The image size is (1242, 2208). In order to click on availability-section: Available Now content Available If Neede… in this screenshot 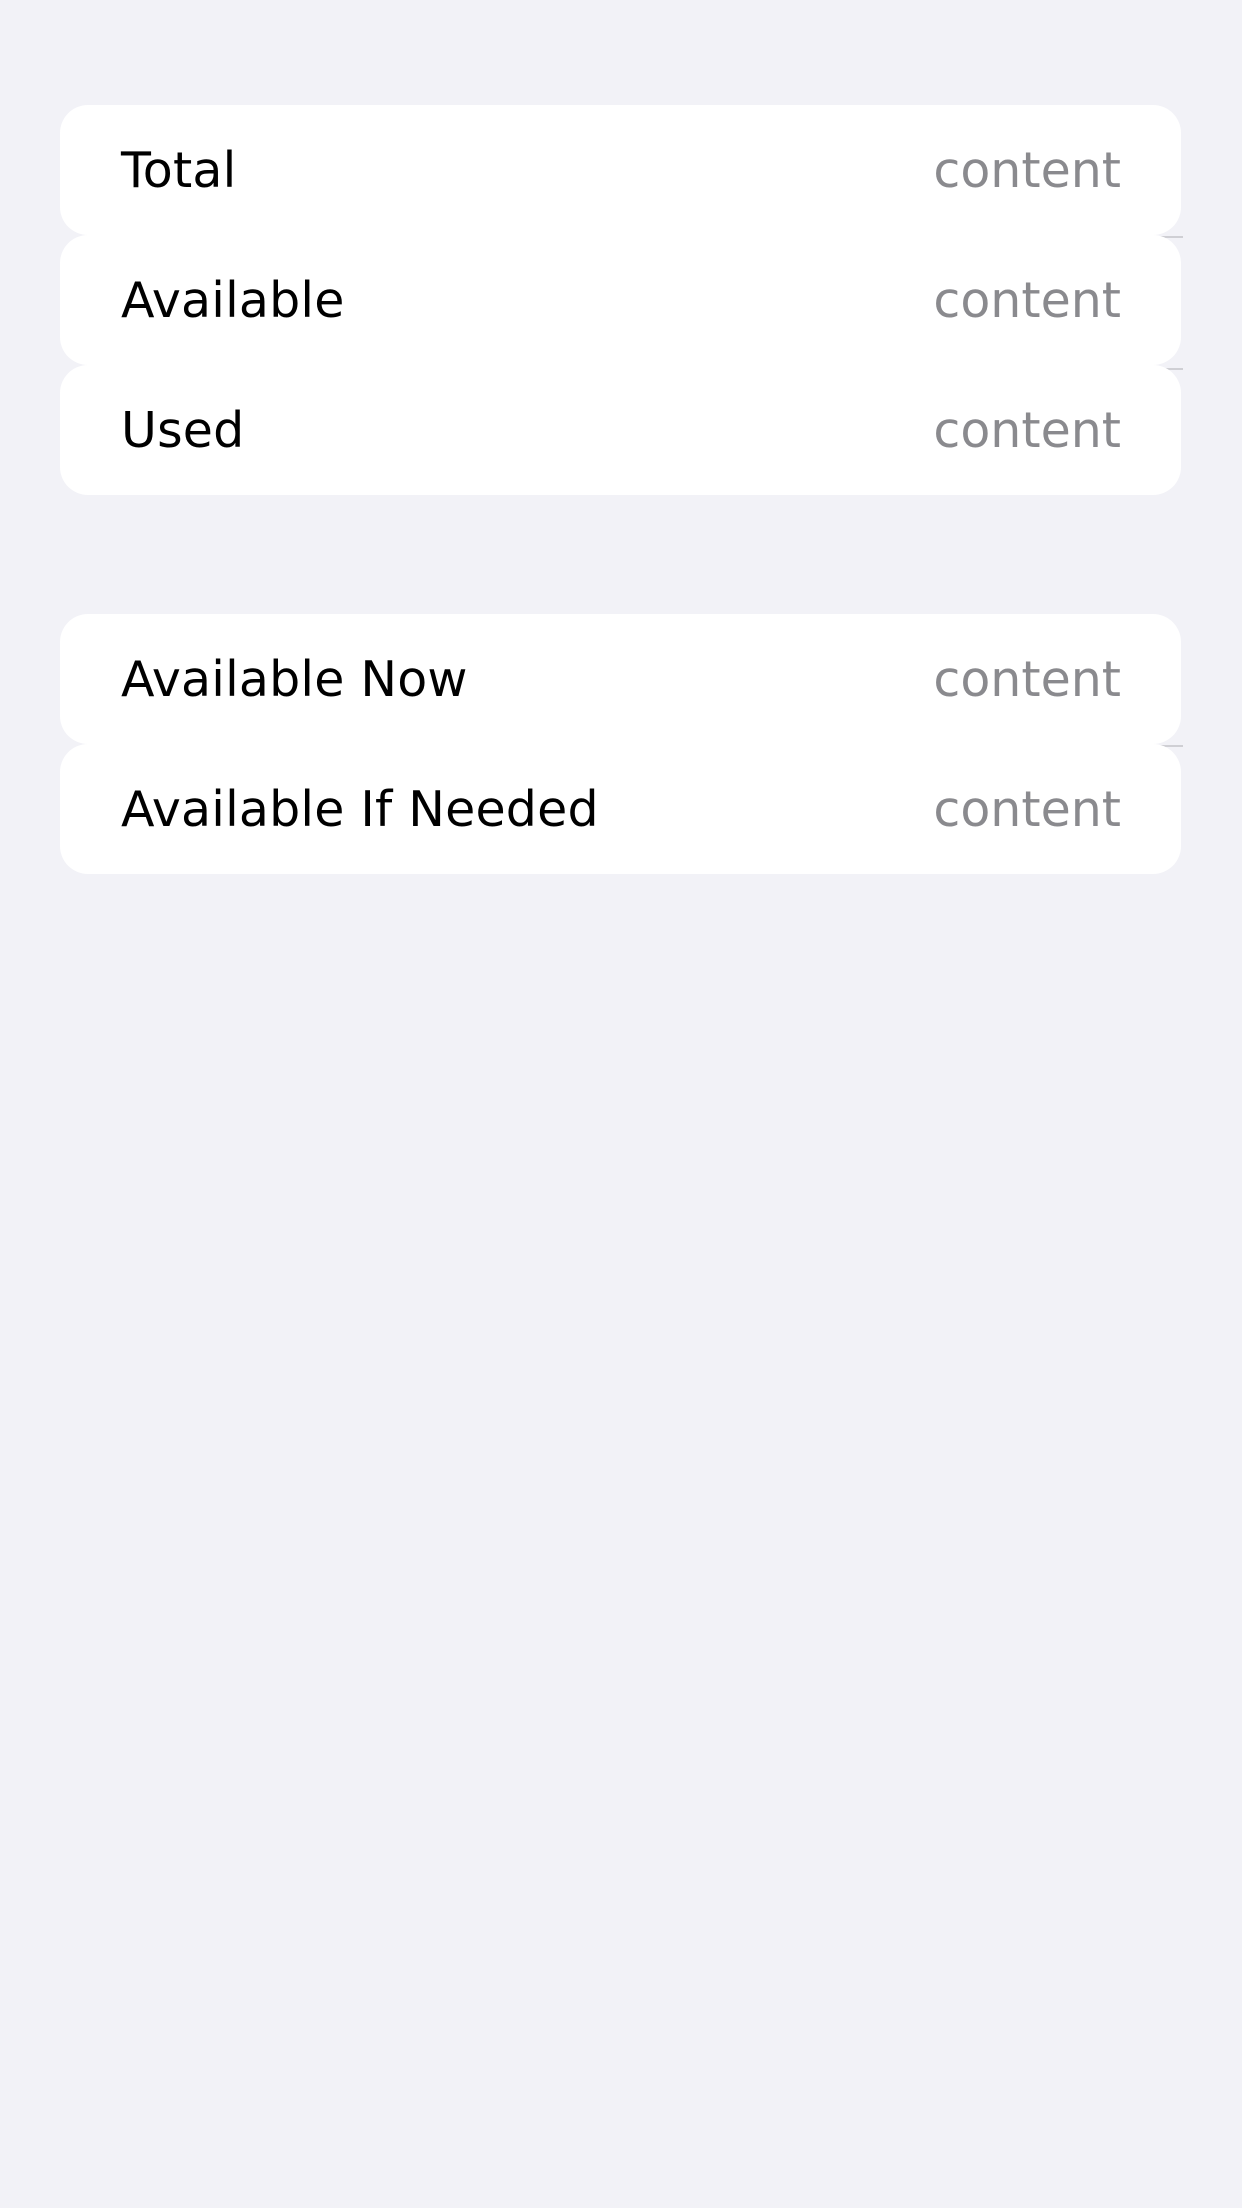, I will do `click(621, 744)`.